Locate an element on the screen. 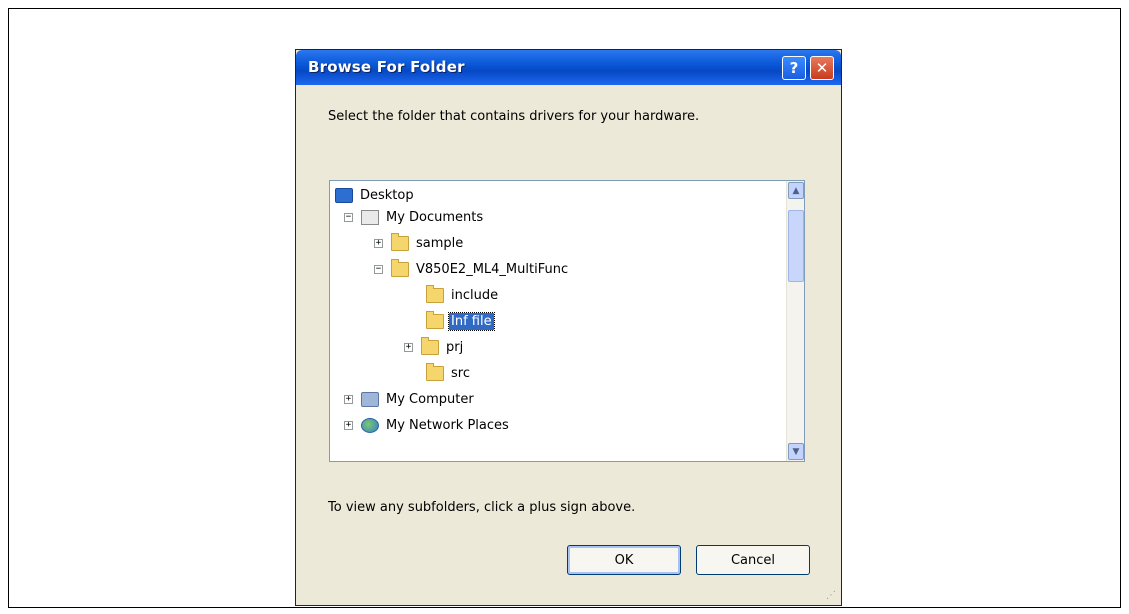 This screenshot has width=1129, height=614. tree-item-label-selected: Inf file is located at coordinates (471, 321).